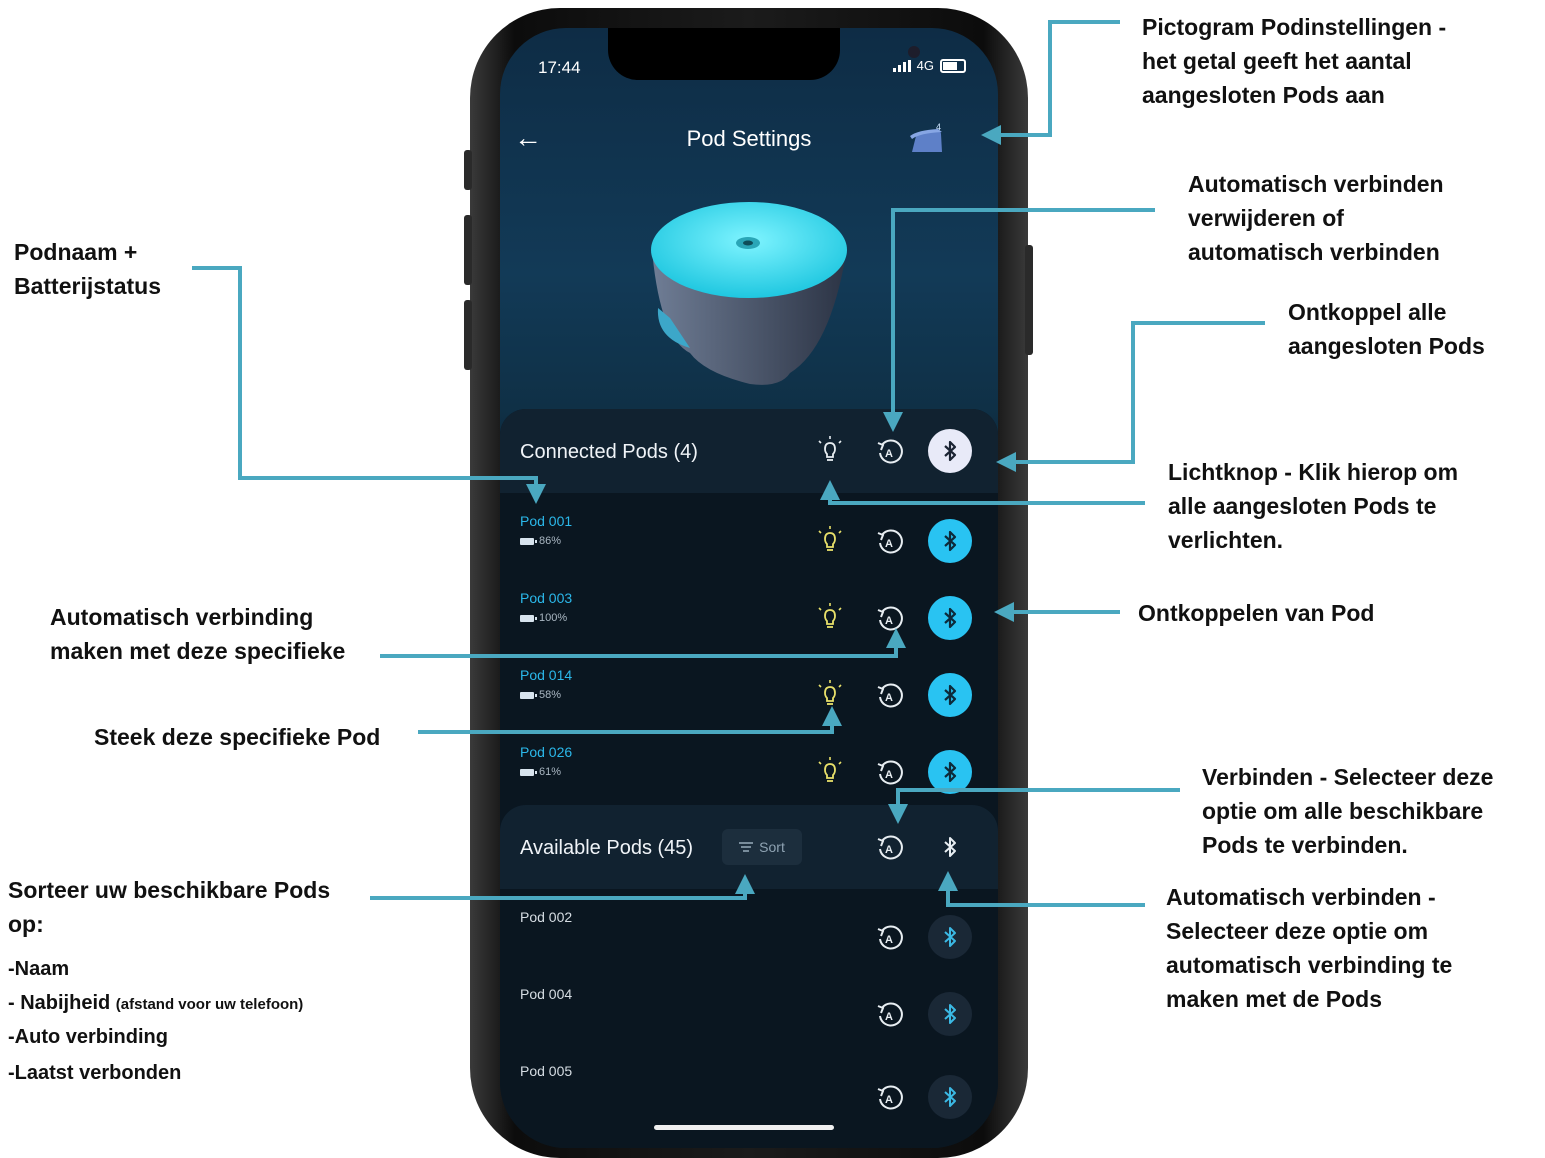 The image size is (1545, 1158). I want to click on status-indicators: 4G, so click(929, 65).